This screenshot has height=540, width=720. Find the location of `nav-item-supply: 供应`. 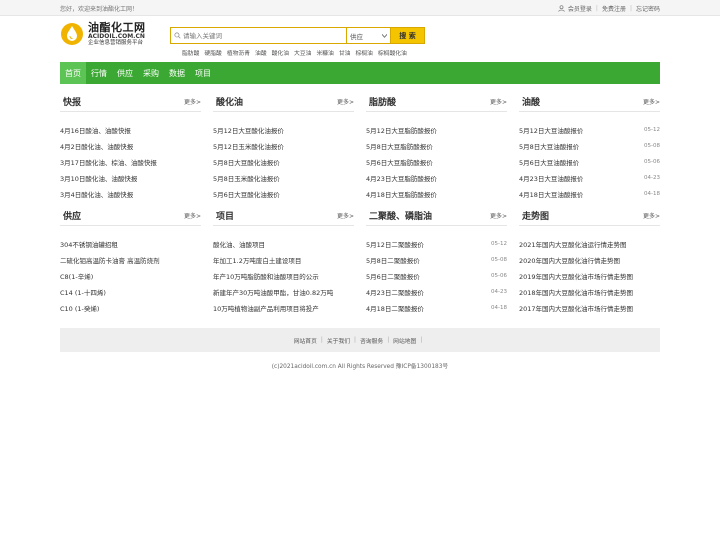

nav-item-supply: 供应 is located at coordinates (125, 73).